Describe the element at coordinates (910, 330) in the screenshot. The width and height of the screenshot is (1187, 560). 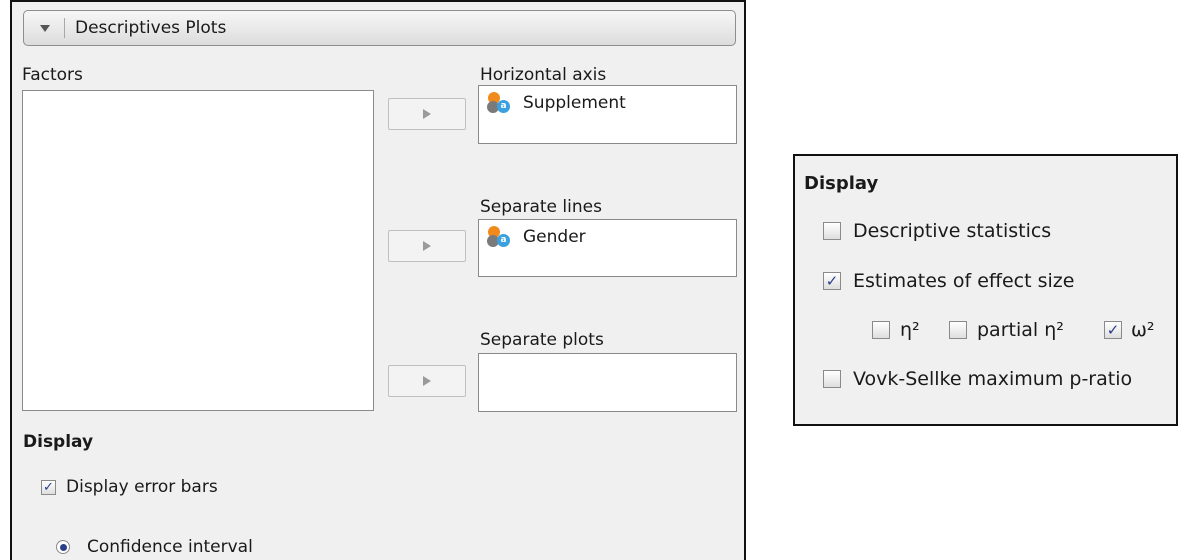
I see `eta-squared-label: η²` at that location.